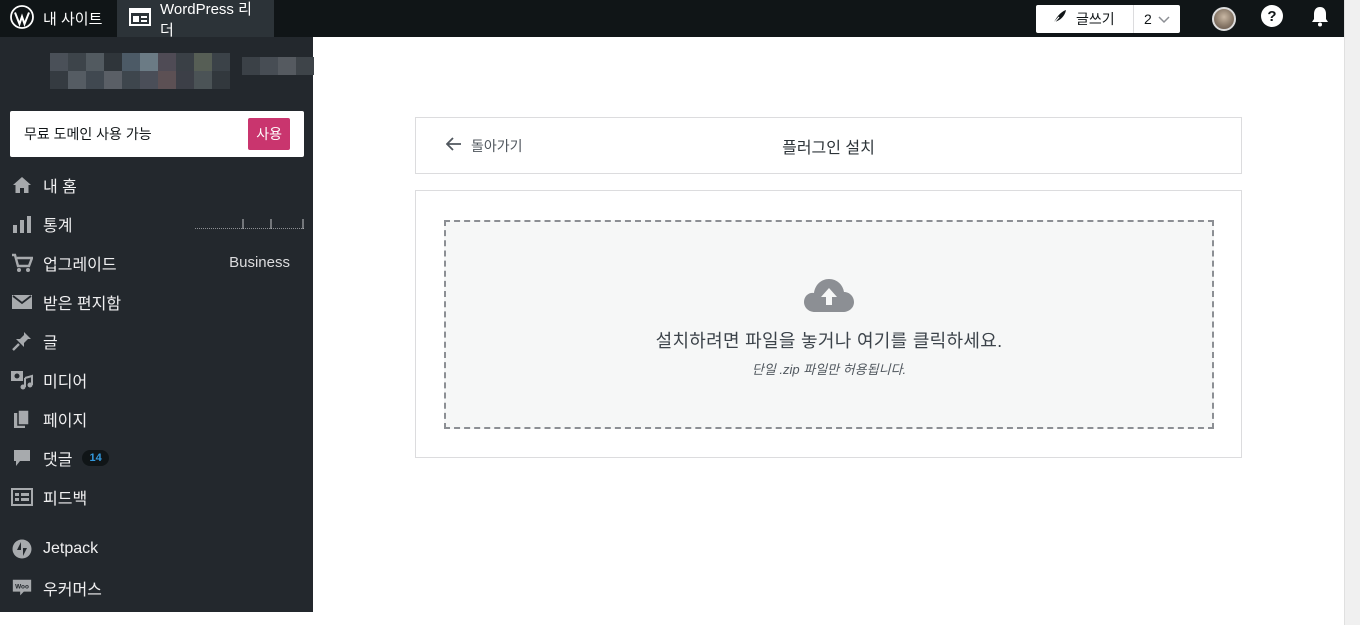 The width and height of the screenshot is (1360, 625). What do you see at coordinates (71, 548) in the screenshot?
I see `sidebar-item-label: Jetpack` at bounding box center [71, 548].